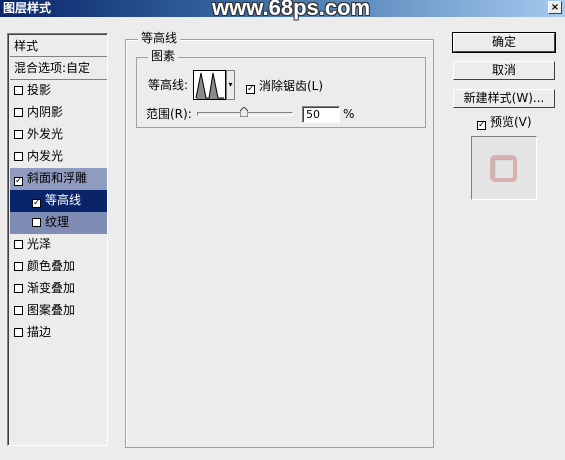  Describe the element at coordinates (291, 10) in the screenshot. I see `watermark: www.68ps.com` at that location.